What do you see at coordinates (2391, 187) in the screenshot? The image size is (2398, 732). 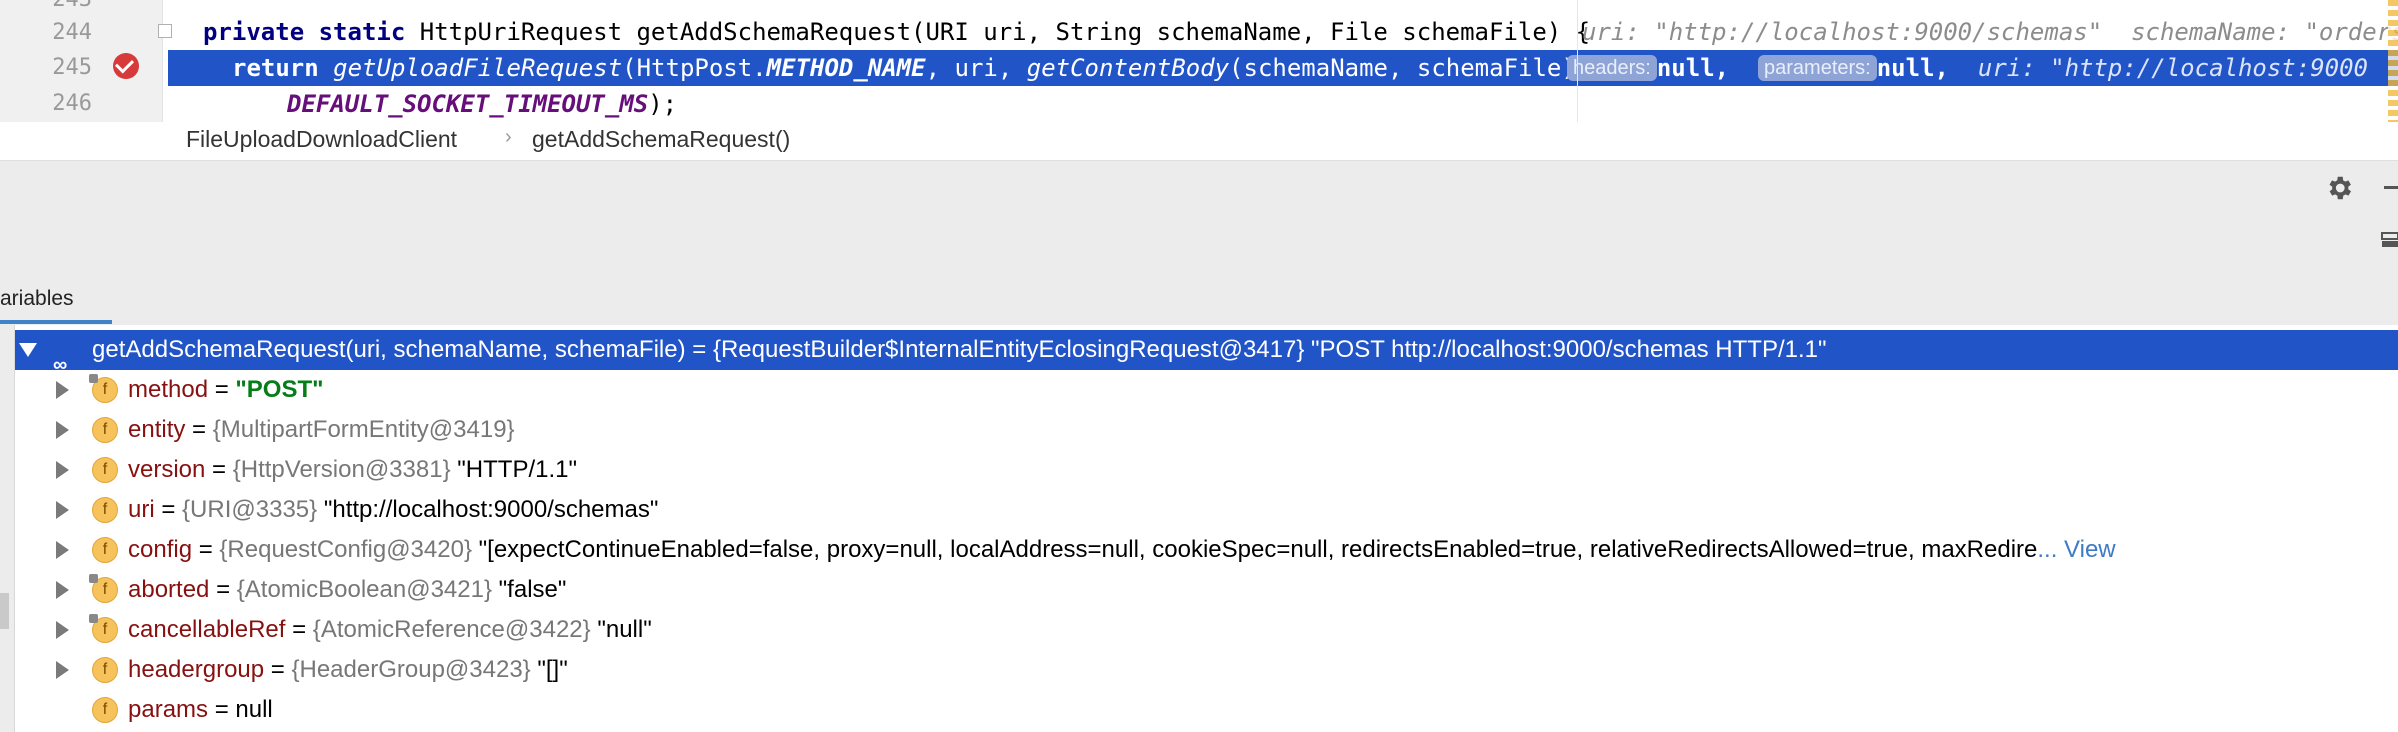 I see `minimize-icon` at bounding box center [2391, 187].